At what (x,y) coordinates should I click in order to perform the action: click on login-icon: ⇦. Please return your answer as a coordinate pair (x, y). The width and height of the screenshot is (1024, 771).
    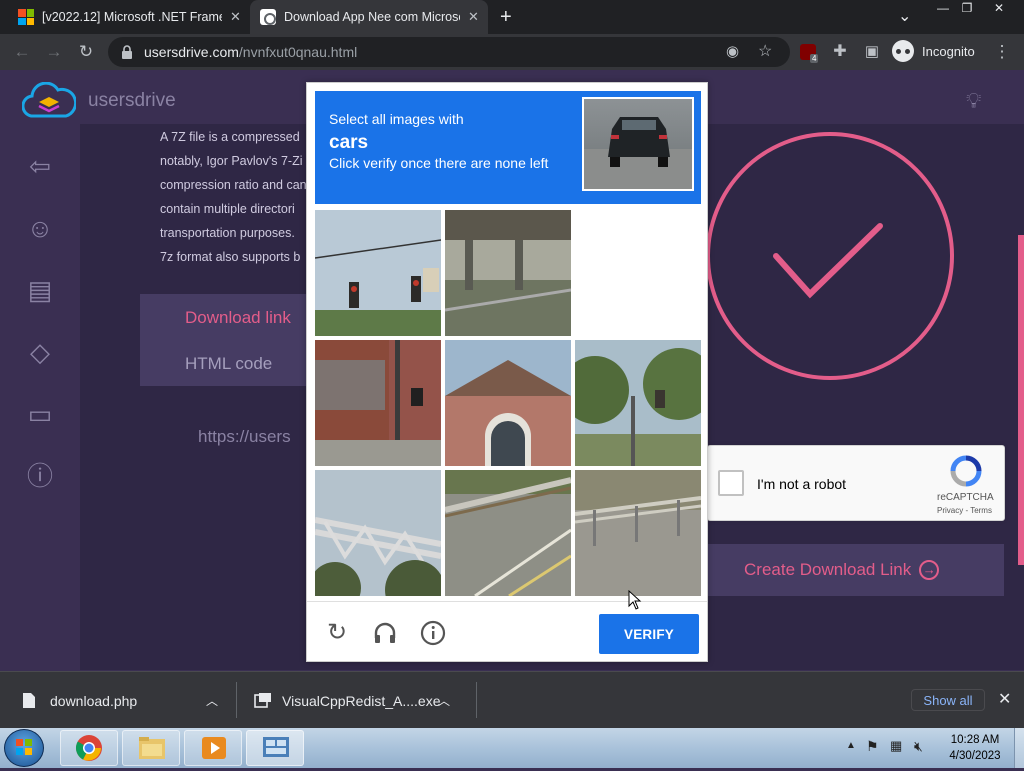
    Looking at the image, I should click on (40, 166).